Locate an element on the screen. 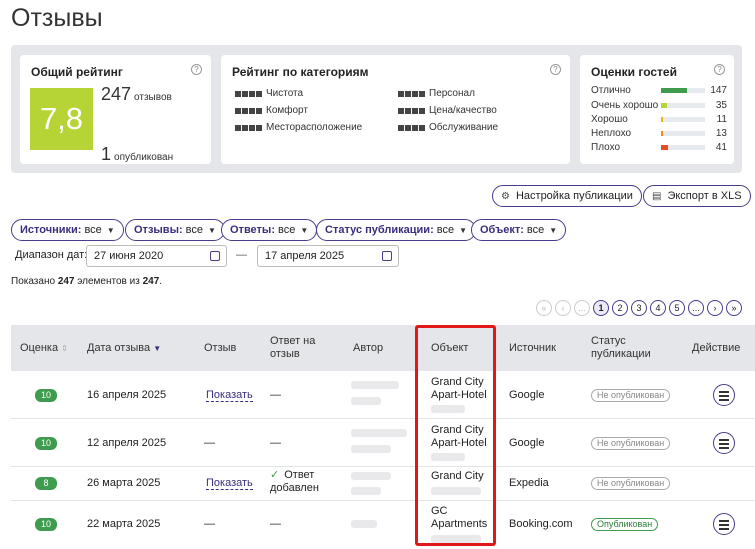 This screenshot has height=549, width=755. category-item: Цена/качество is located at coordinates (447, 110).